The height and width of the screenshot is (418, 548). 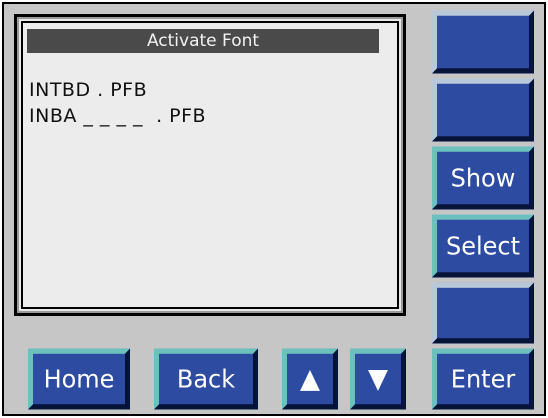 I want to click on down-arrow-button: ▼, so click(x=378, y=379).